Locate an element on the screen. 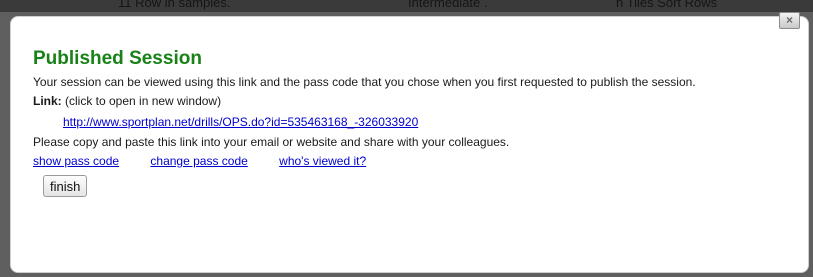 The image size is (813, 277). finish-button: finish is located at coordinates (65, 186).